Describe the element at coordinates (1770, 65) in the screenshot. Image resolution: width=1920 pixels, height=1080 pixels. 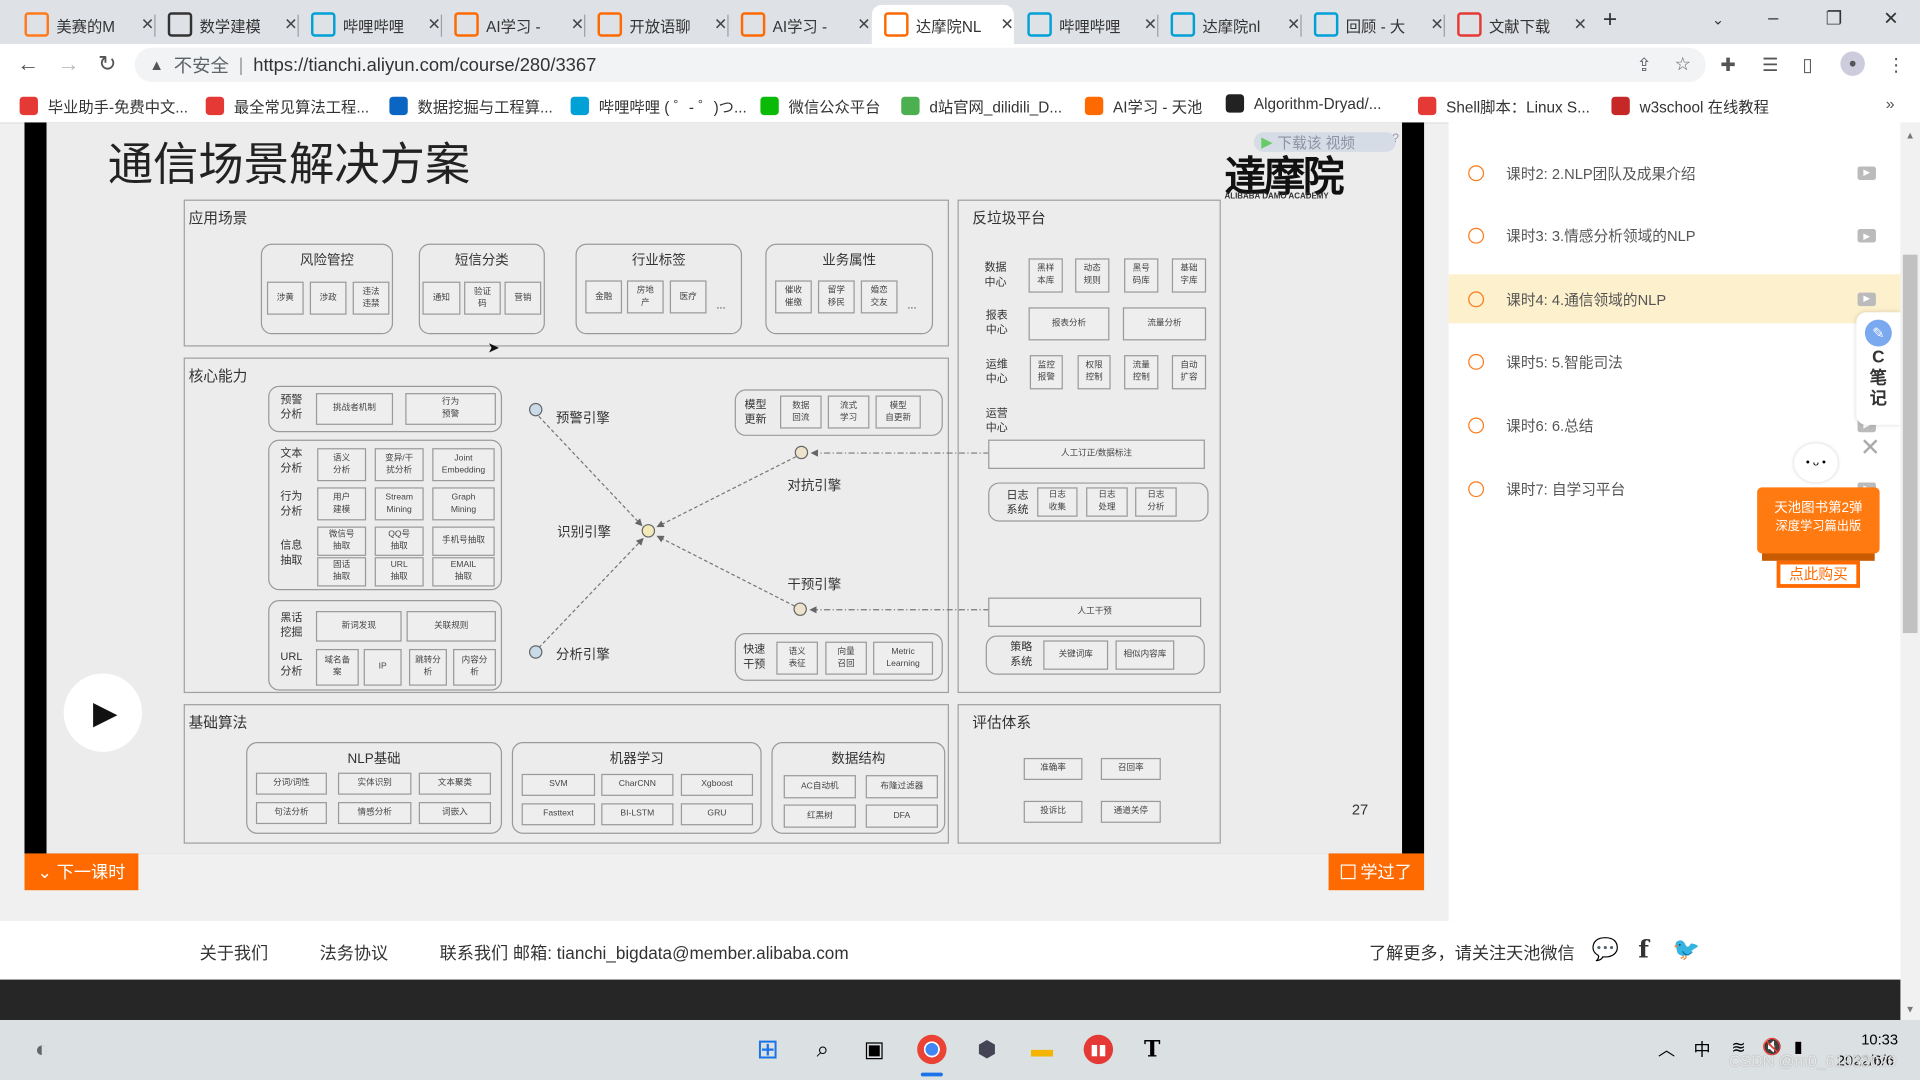
I see `reading-list-icon: ☰` at that location.